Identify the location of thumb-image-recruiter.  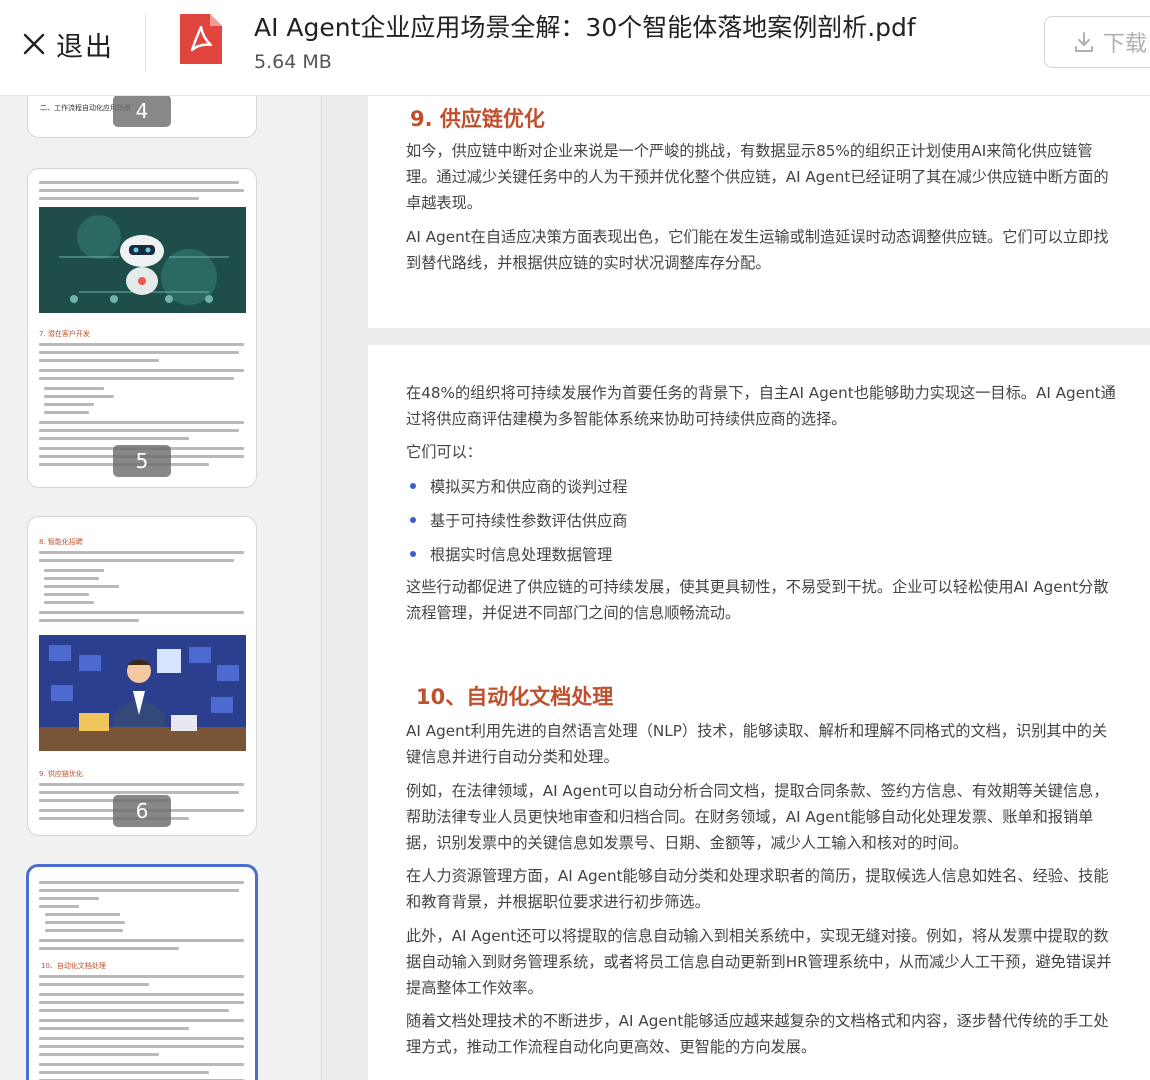
(142, 693).